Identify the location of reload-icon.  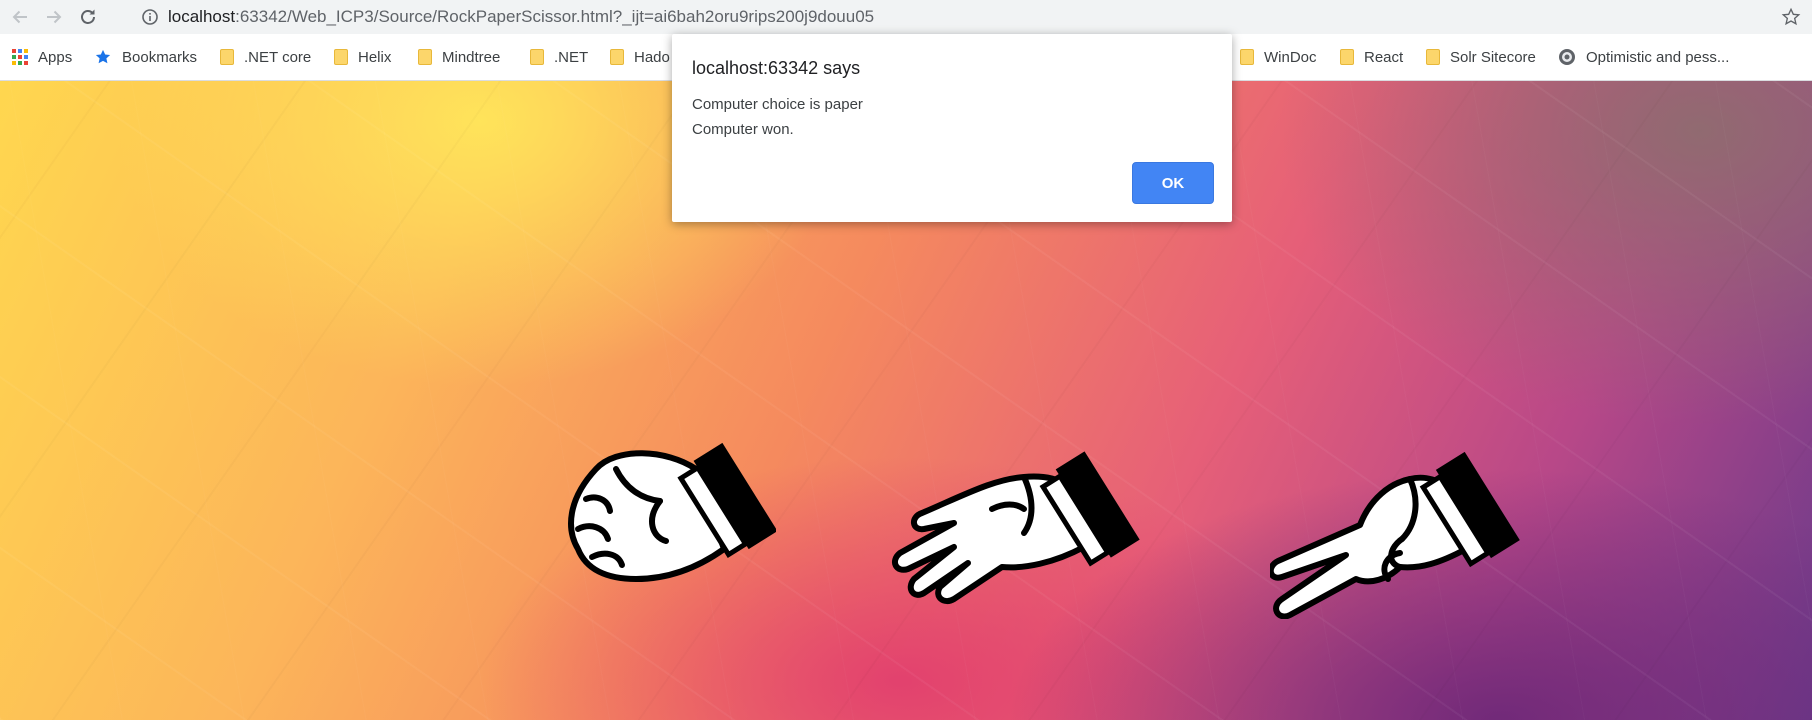
(88, 17).